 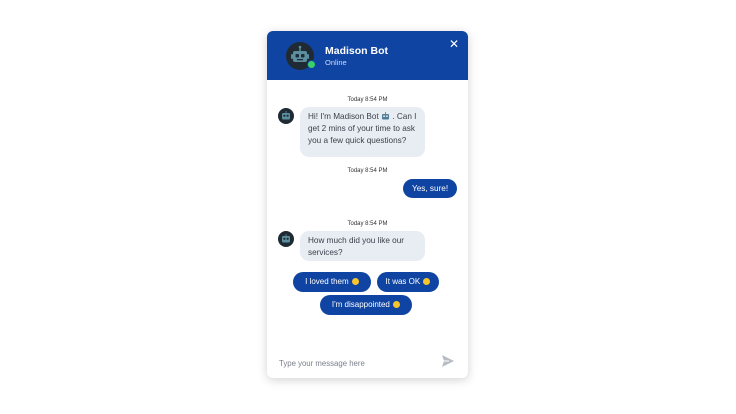 What do you see at coordinates (354, 363) in the screenshot?
I see `message-input` at bounding box center [354, 363].